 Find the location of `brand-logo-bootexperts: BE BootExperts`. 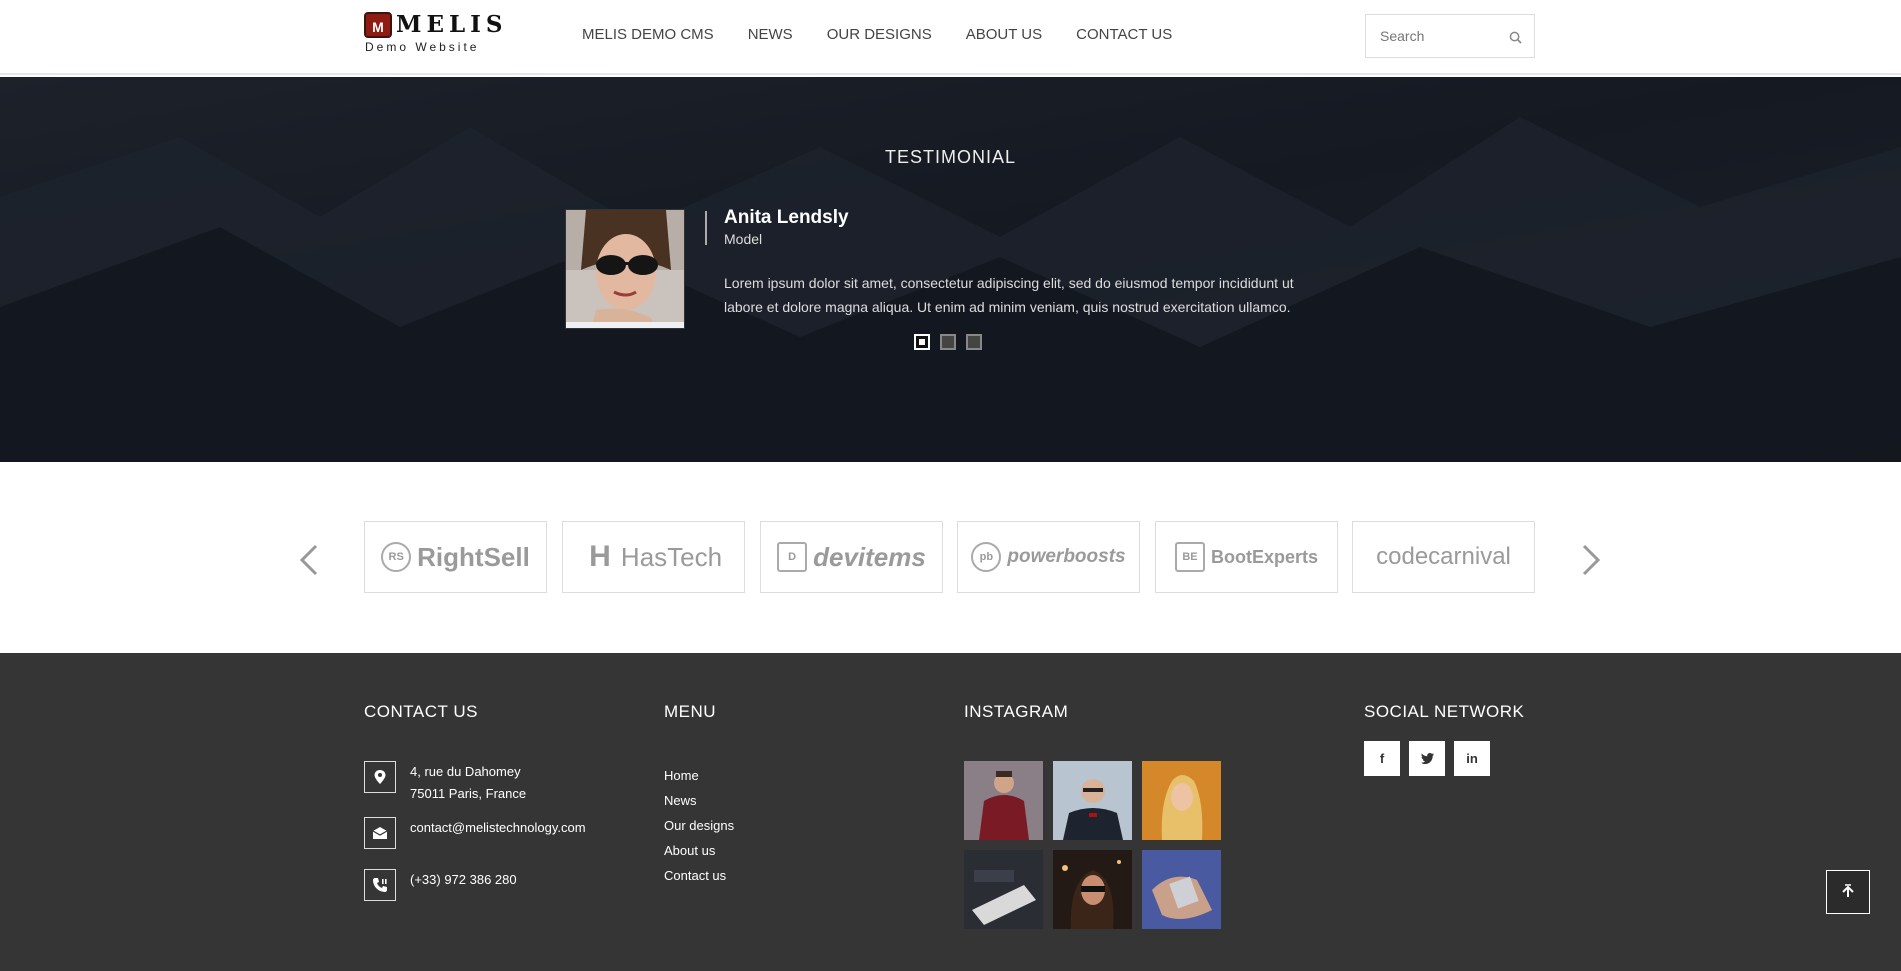

brand-logo-bootexperts: BE BootExperts is located at coordinates (1246, 557).